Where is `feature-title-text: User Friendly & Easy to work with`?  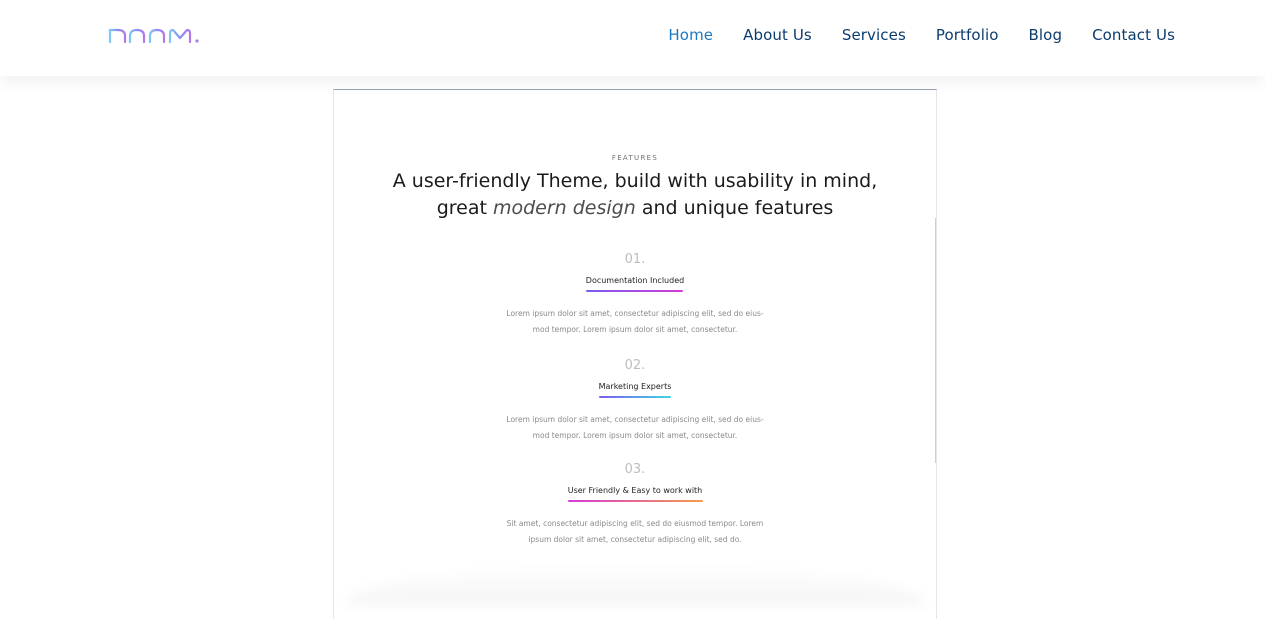
feature-title-text: User Friendly & Easy to work with is located at coordinates (635, 490).